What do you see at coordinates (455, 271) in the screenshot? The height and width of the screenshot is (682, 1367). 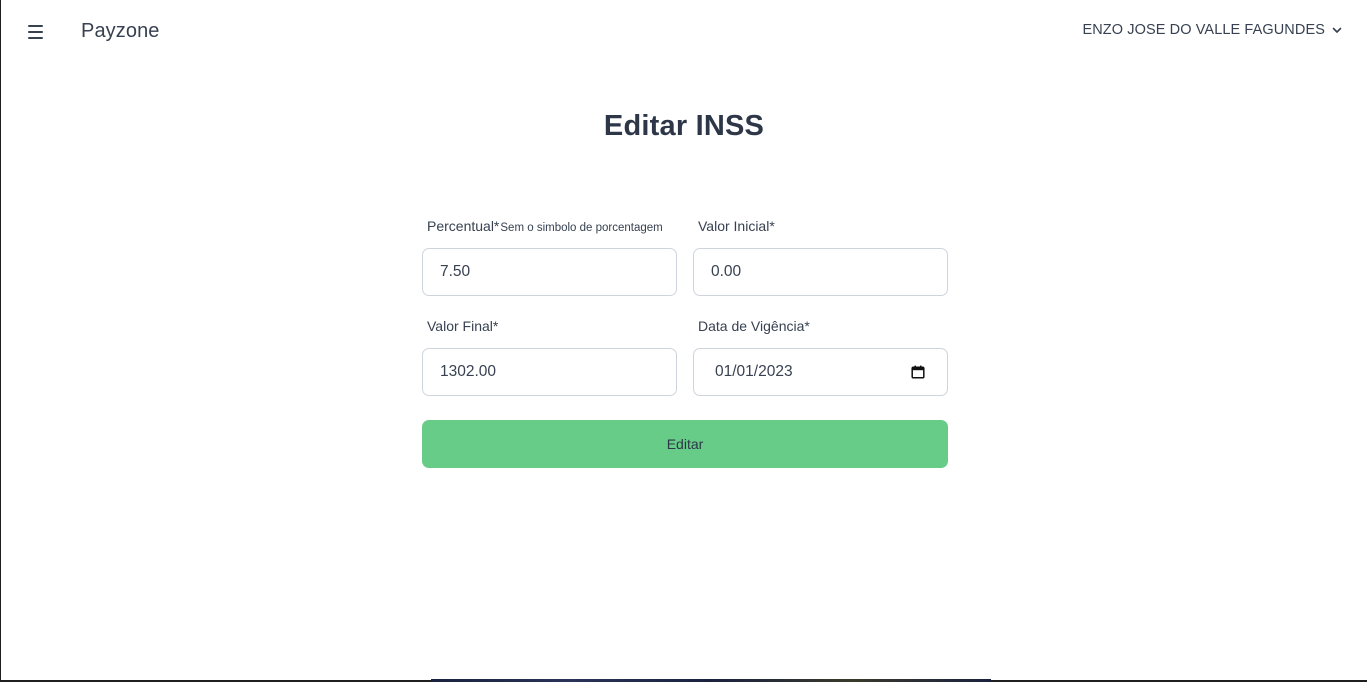 I see `percentual-value: 7.50` at bounding box center [455, 271].